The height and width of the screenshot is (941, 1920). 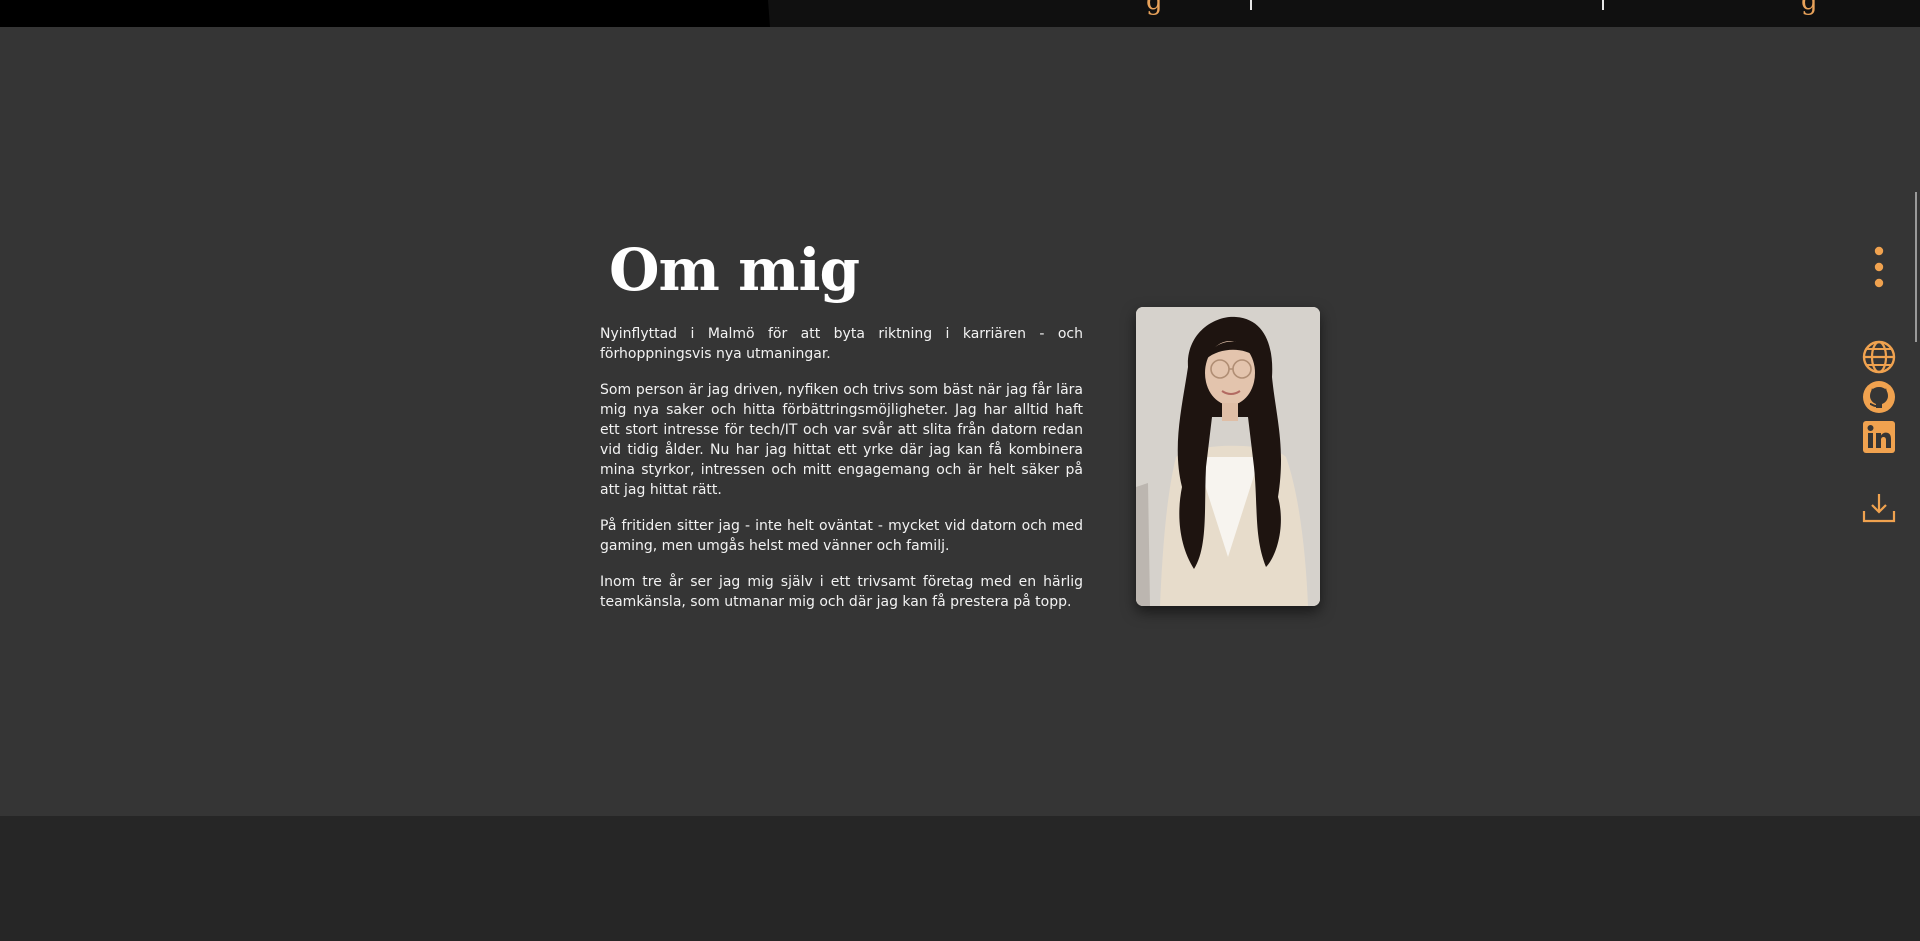 What do you see at coordinates (1879, 437) in the screenshot?
I see `linkedin-icon` at bounding box center [1879, 437].